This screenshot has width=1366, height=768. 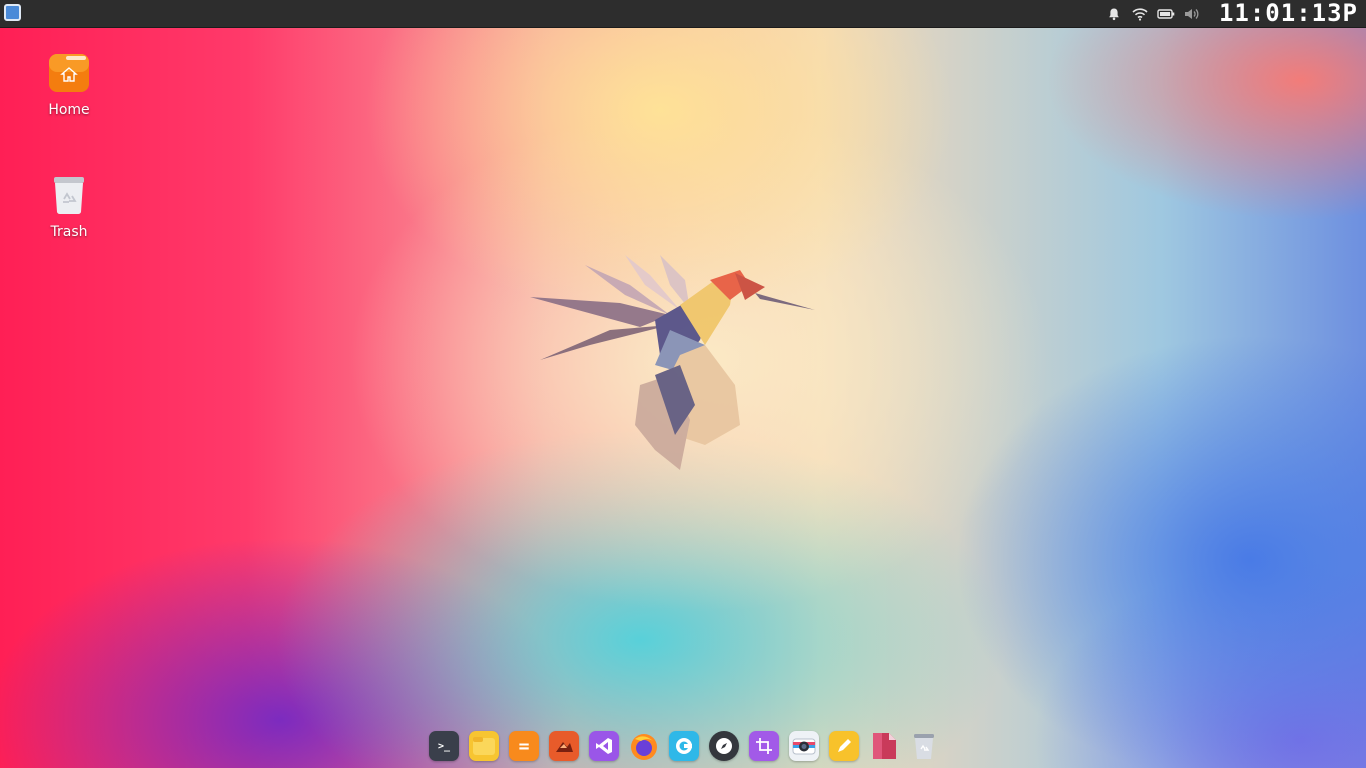 What do you see at coordinates (1192, 14) in the screenshot?
I see `volume-icon` at bounding box center [1192, 14].